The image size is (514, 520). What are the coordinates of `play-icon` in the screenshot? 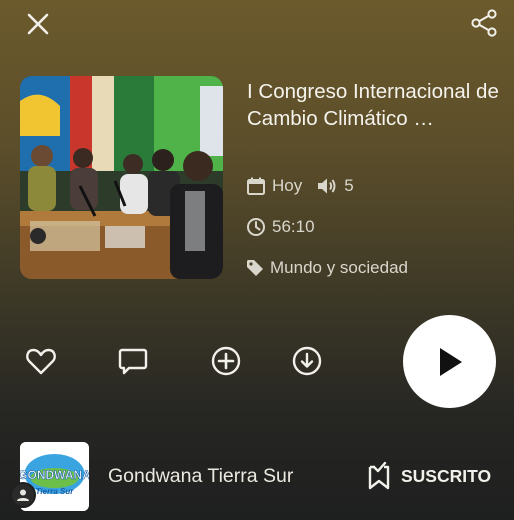 It's located at (450, 361).